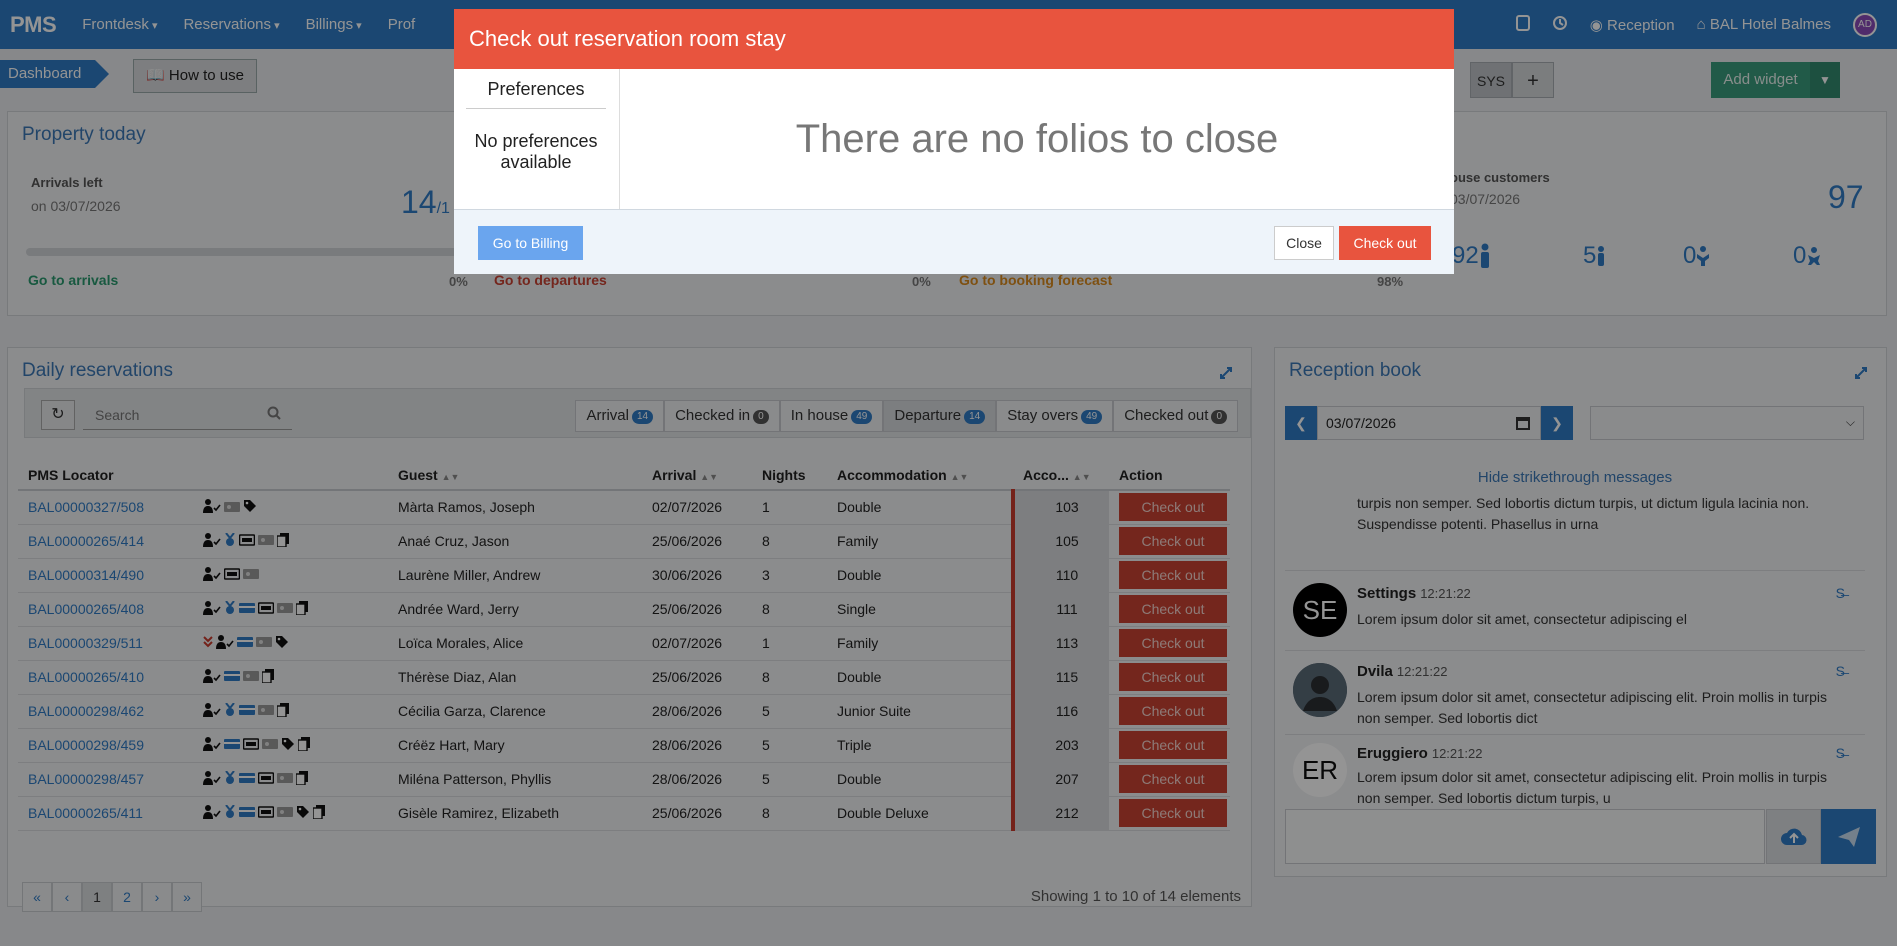  What do you see at coordinates (536, 151) in the screenshot?
I see `no-preferences-text: No preferences available` at bounding box center [536, 151].